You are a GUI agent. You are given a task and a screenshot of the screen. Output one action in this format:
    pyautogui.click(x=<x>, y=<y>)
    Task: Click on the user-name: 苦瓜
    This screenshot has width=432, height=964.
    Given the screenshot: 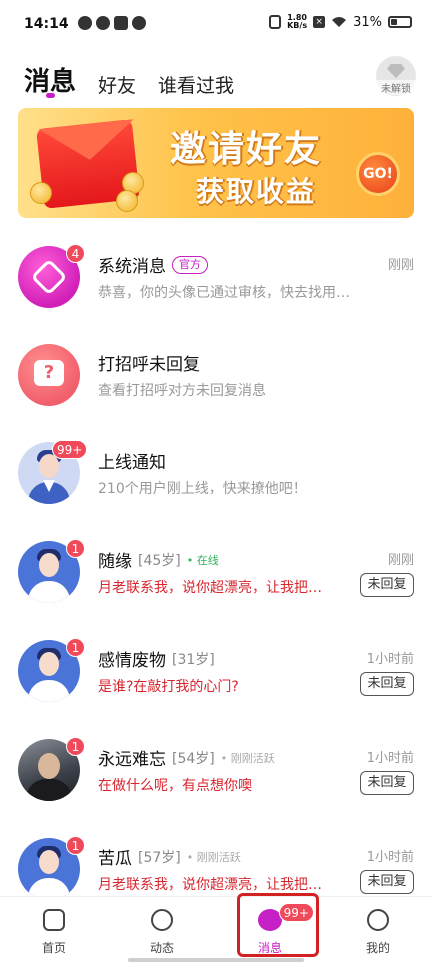 What is the action you would take?
    pyautogui.click(x=115, y=859)
    